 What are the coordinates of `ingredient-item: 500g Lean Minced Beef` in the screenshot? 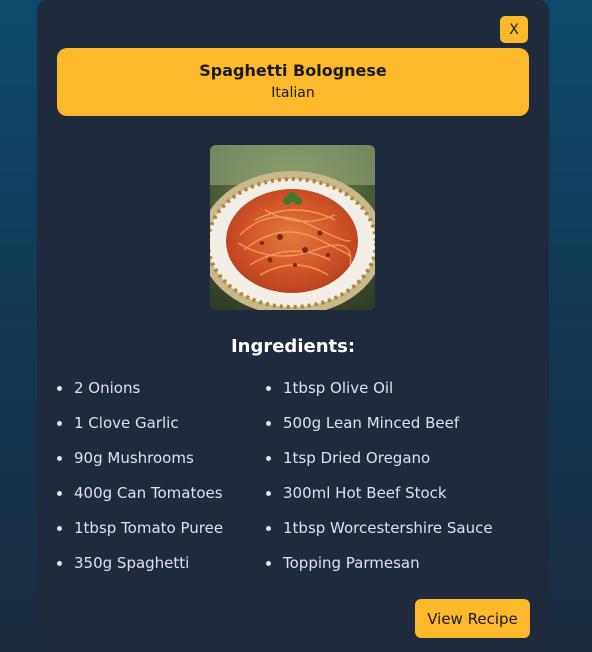 It's located at (379, 431).